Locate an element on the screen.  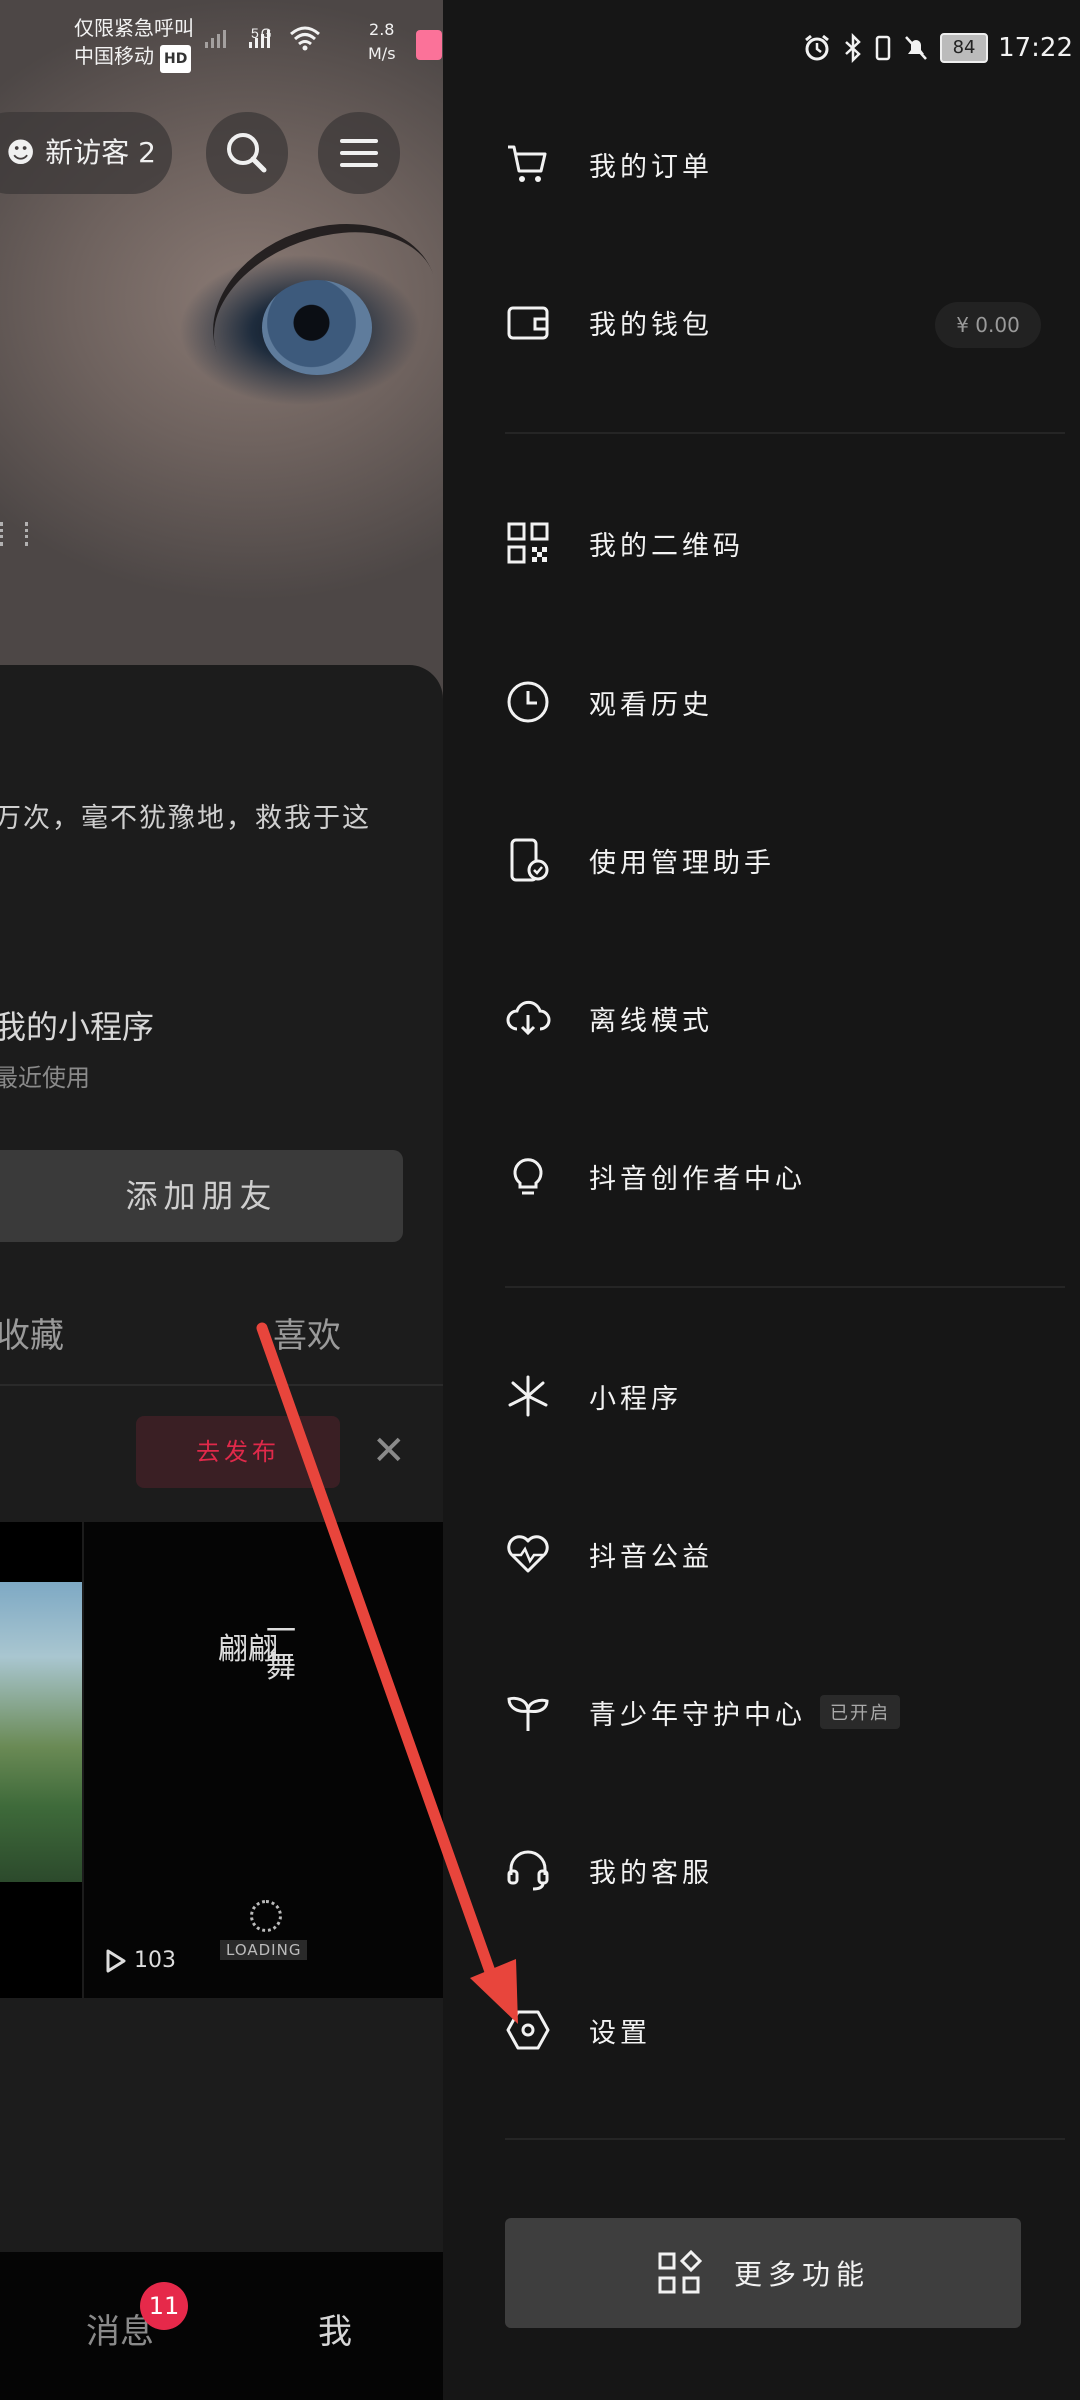
signal-icons: 5G is located at coordinates (280, 43).